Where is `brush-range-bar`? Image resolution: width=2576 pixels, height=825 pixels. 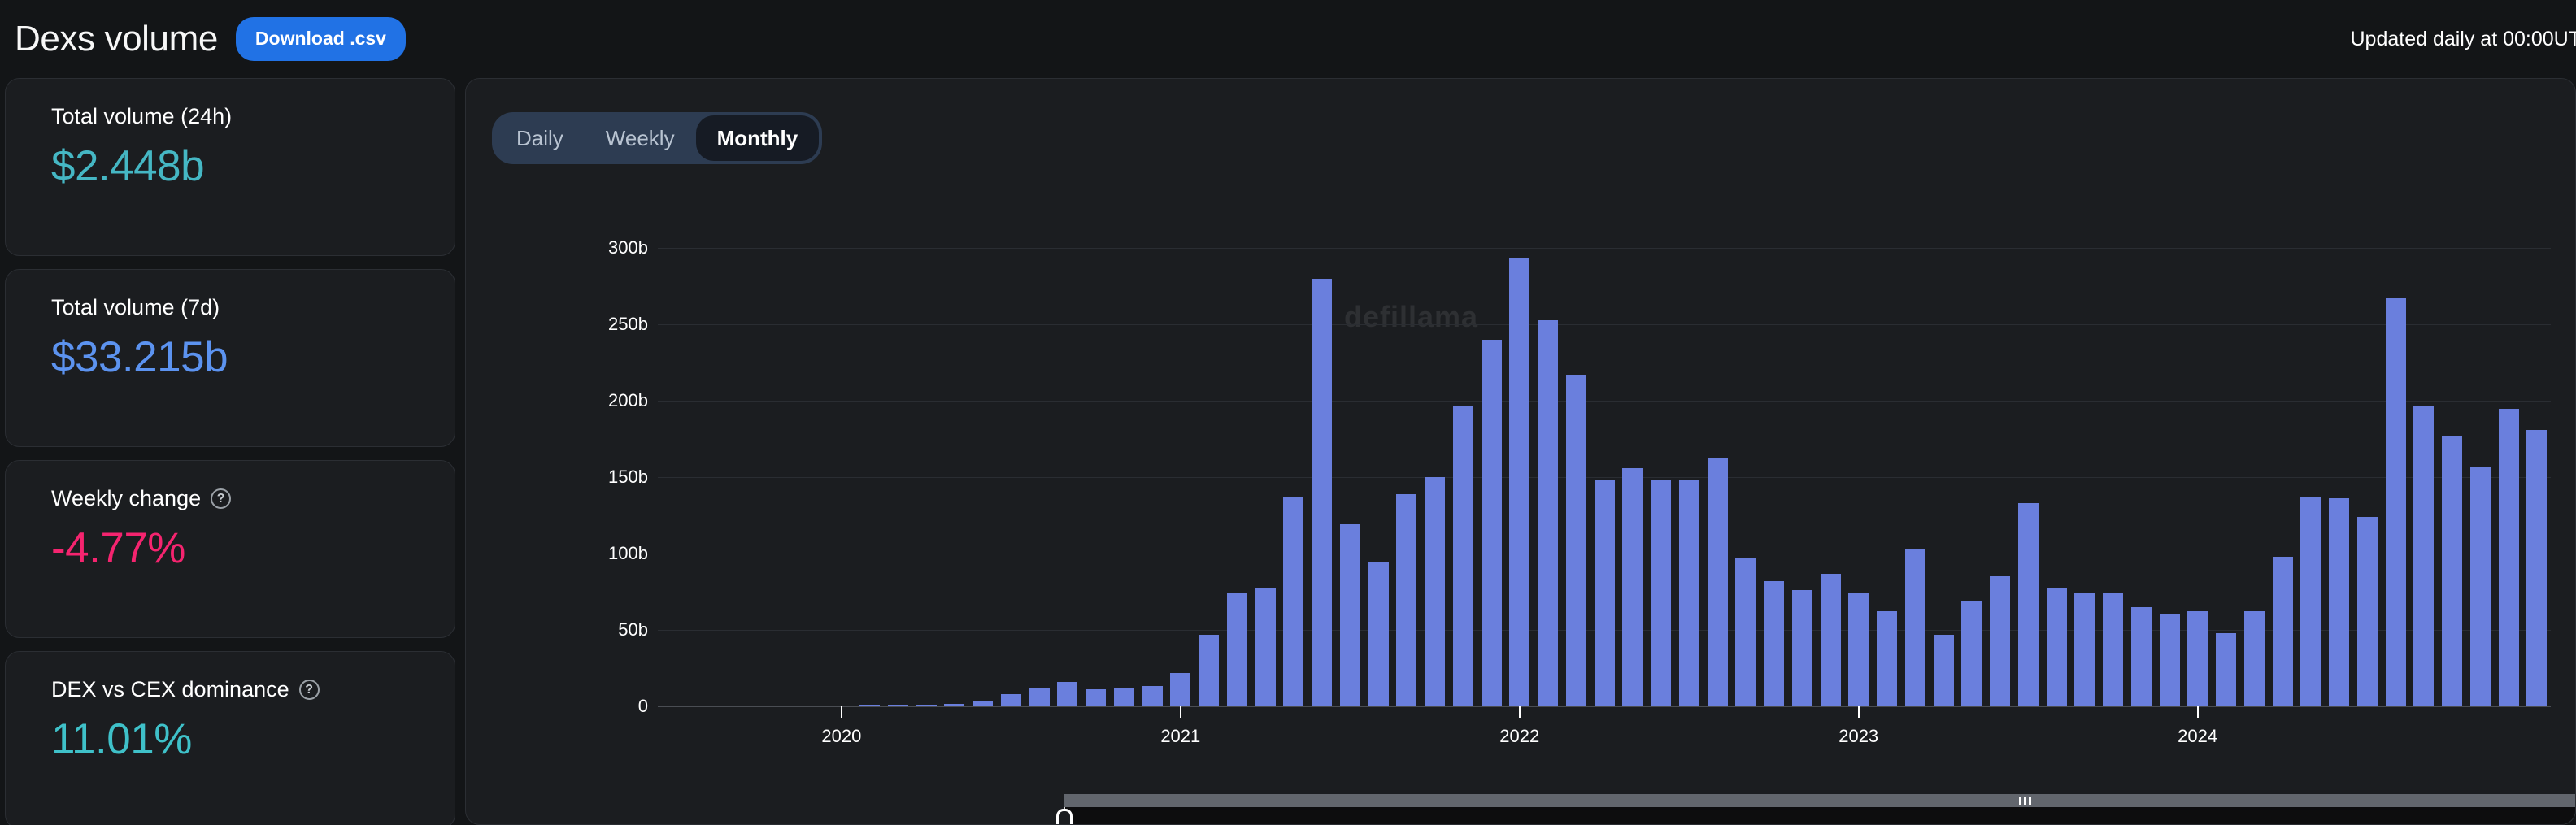 brush-range-bar is located at coordinates (1820, 800).